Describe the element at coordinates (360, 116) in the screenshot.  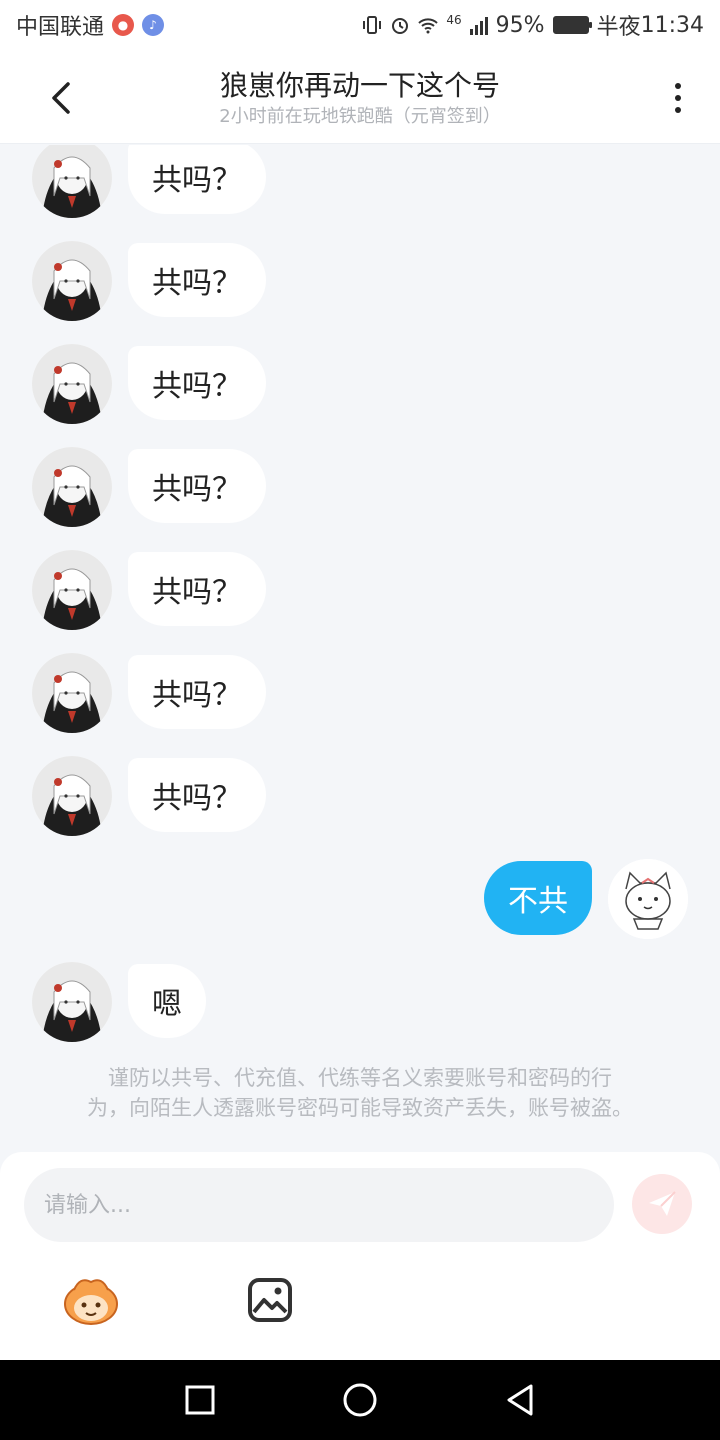
I see `chat-subtitle: 2小时前在玩地铁跑酷（元宵签到）` at that location.